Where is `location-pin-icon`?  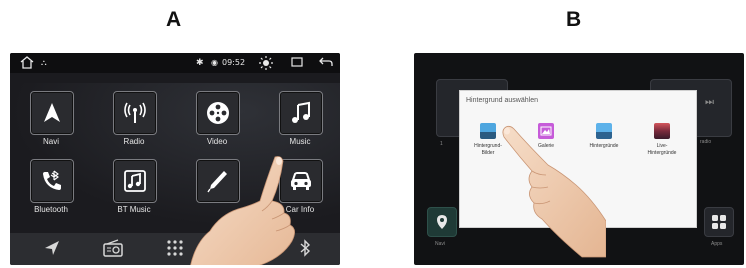 location-pin-icon is located at coordinates (442, 222).